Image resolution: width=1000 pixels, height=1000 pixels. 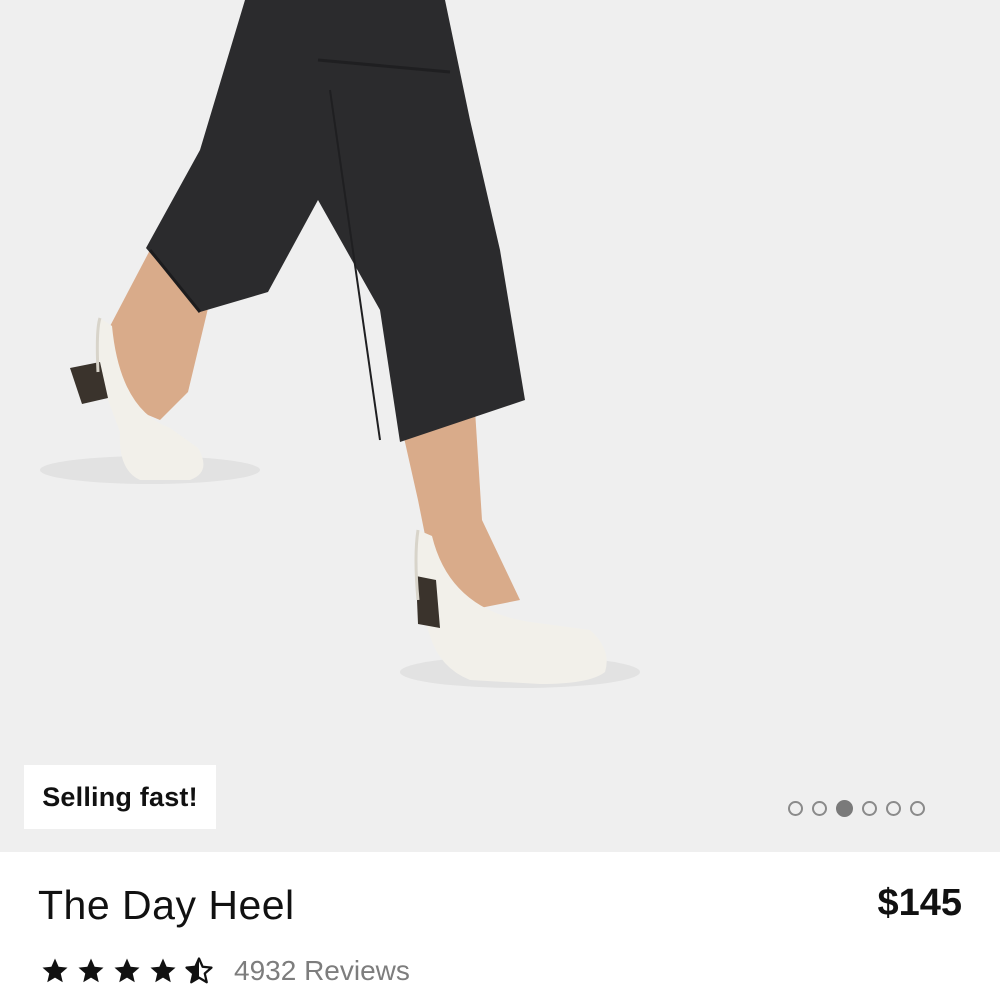 What do you see at coordinates (322, 971) in the screenshot?
I see `reviews-link: 4932 Reviews` at bounding box center [322, 971].